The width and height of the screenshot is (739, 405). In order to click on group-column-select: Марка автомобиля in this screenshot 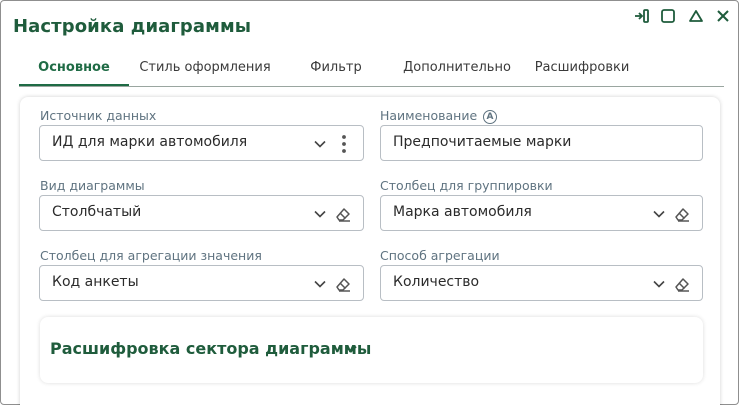, I will do `click(541, 213)`.